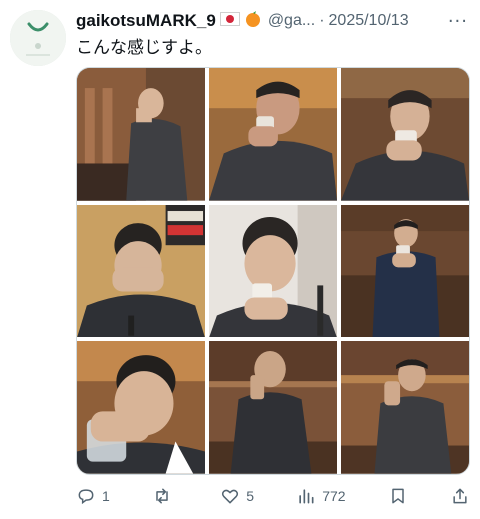  Describe the element at coordinates (458, 21) in the screenshot. I see `more-horizontal-icon: ···` at that location.